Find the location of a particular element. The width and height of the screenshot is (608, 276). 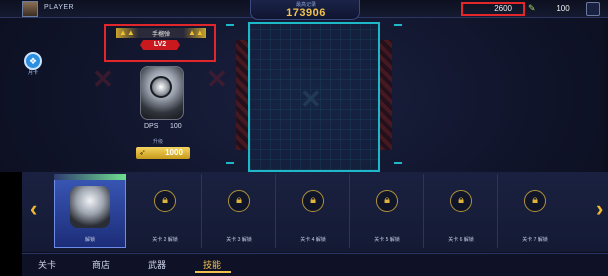

gem-amount: 100 is located at coordinates (563, 8).